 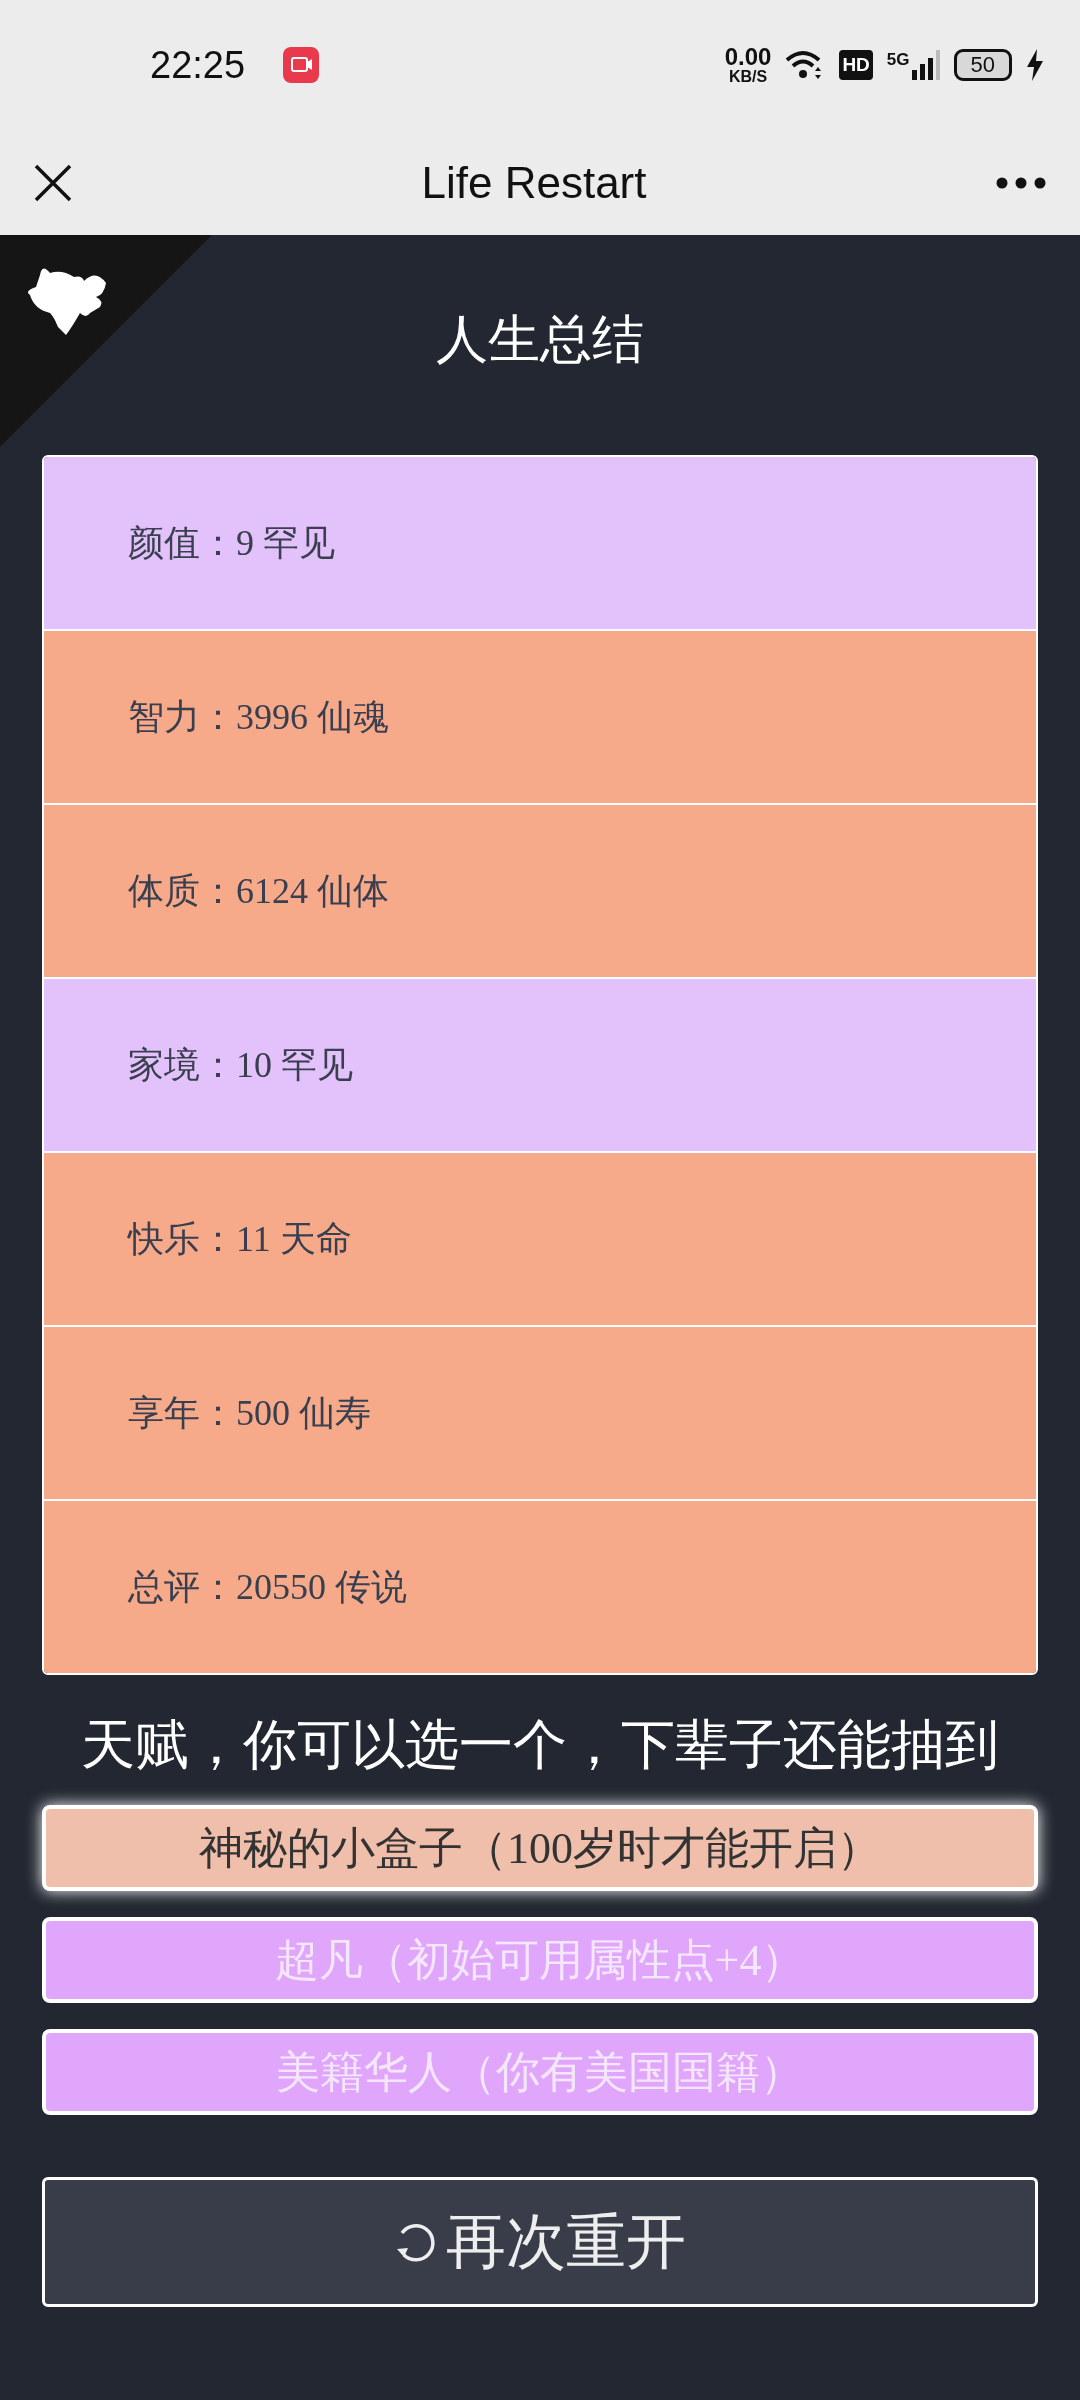 I want to click on summary-row: 总评：20550 传说, so click(x=540, y=1586).